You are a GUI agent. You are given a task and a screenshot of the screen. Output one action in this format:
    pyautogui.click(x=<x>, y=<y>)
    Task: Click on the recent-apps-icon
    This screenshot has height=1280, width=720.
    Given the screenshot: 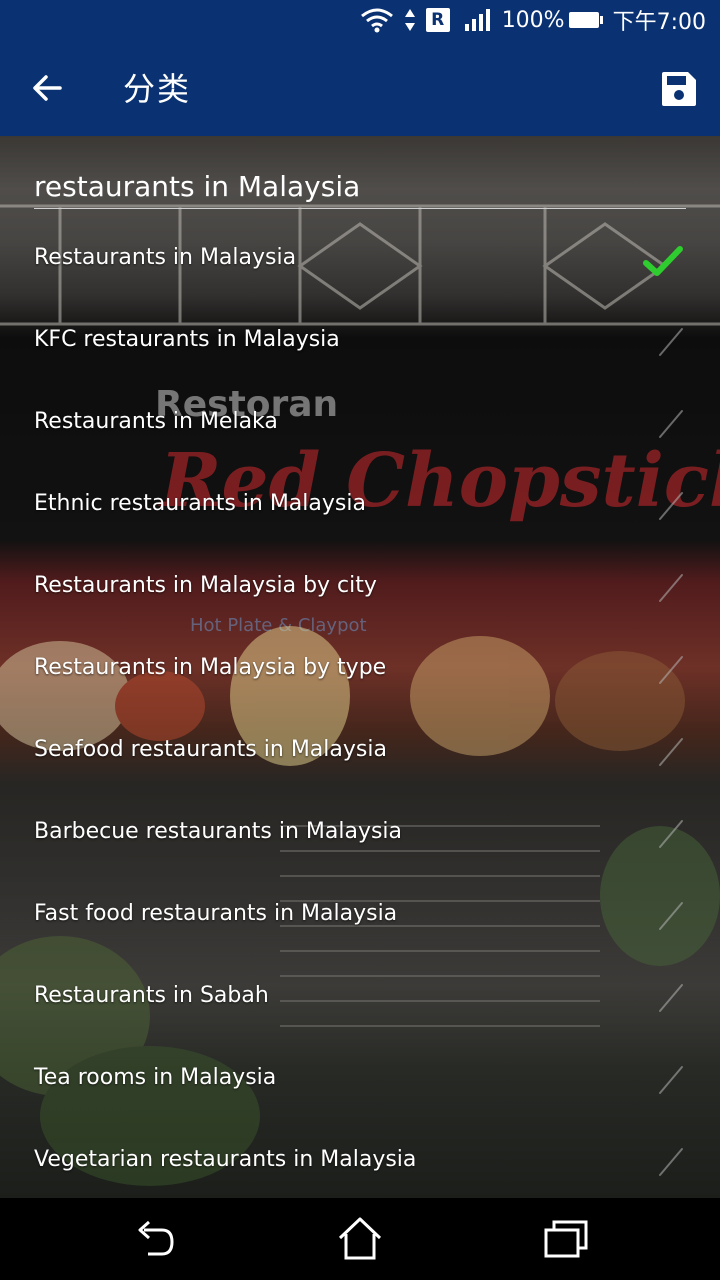 What is the action you would take?
    pyautogui.click(x=566, y=1239)
    